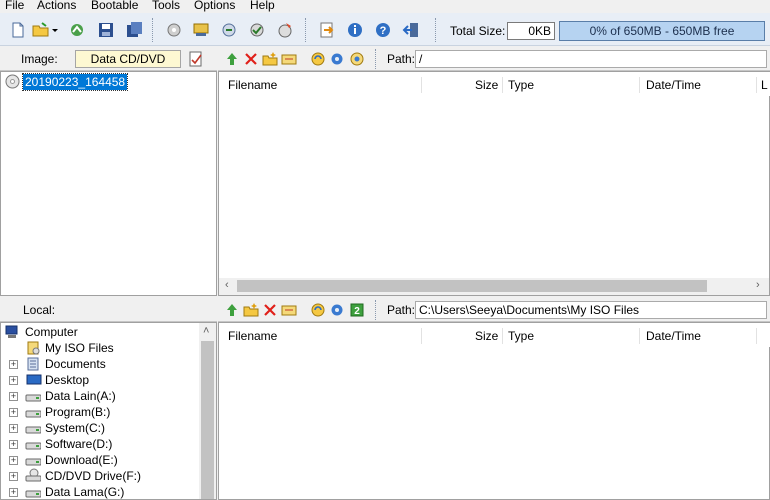 This screenshot has height=500, width=770. Describe the element at coordinates (77, 412) in the screenshot. I see `tree-item-drive-b: Program(B:)` at that location.